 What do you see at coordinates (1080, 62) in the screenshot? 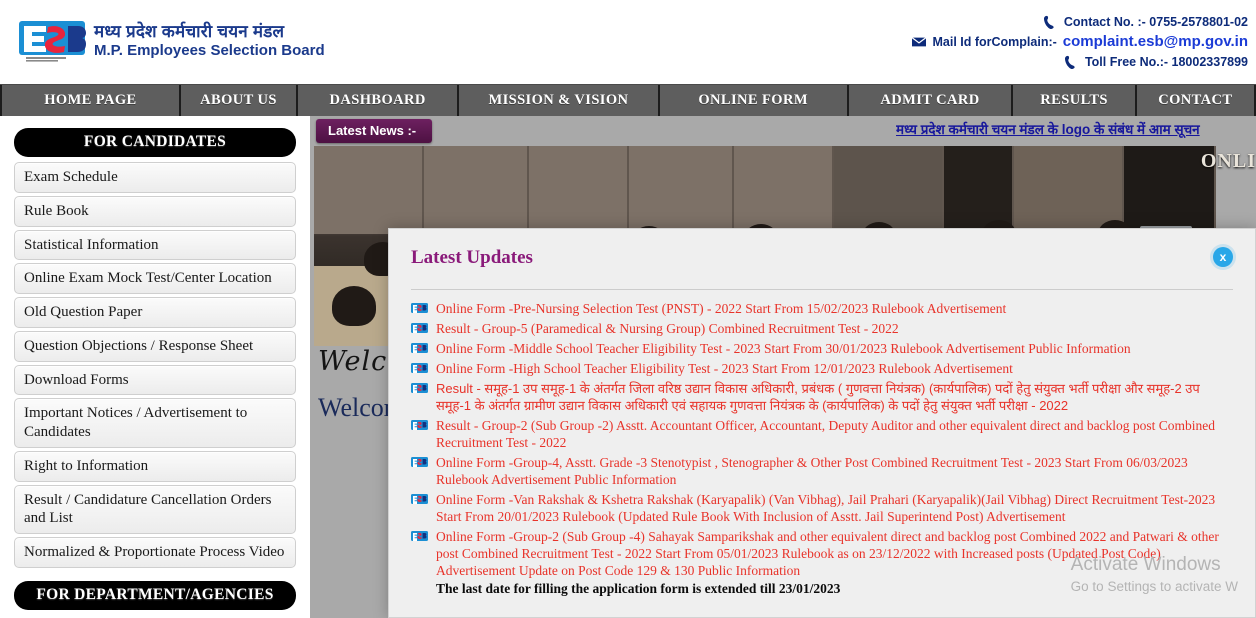
I see `contact-tollfree-row: Toll Free No.:- 18002337899` at bounding box center [1080, 62].